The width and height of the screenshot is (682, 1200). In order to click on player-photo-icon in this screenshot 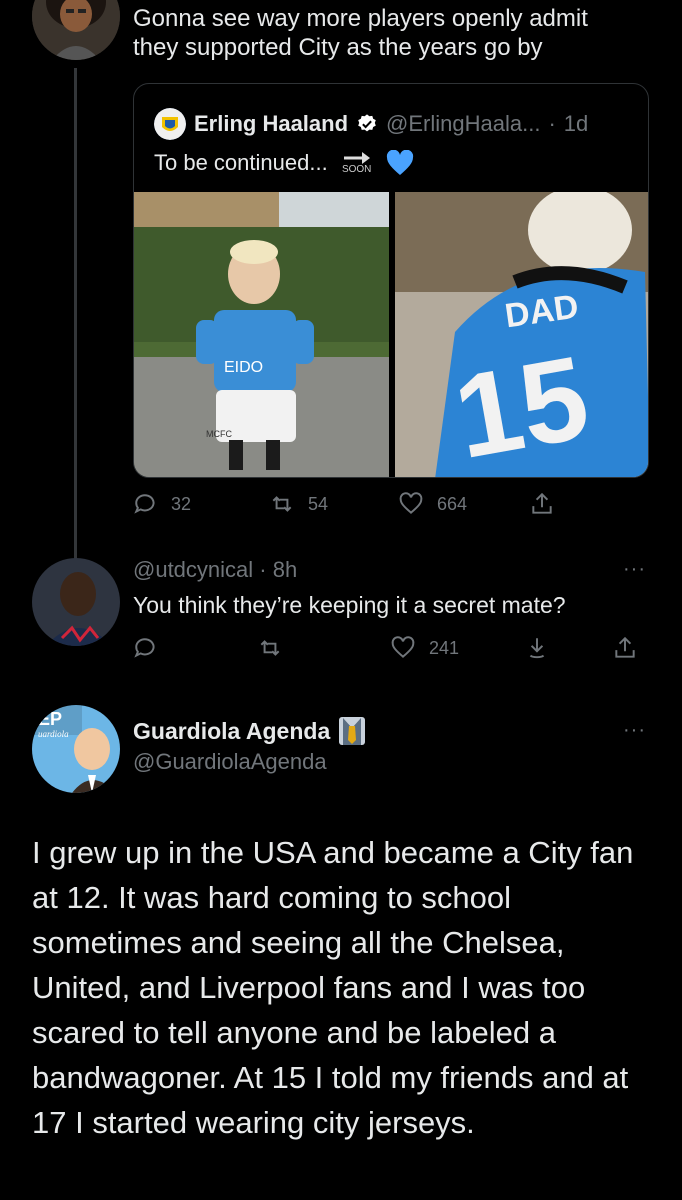, I will do `click(76, 602)`.